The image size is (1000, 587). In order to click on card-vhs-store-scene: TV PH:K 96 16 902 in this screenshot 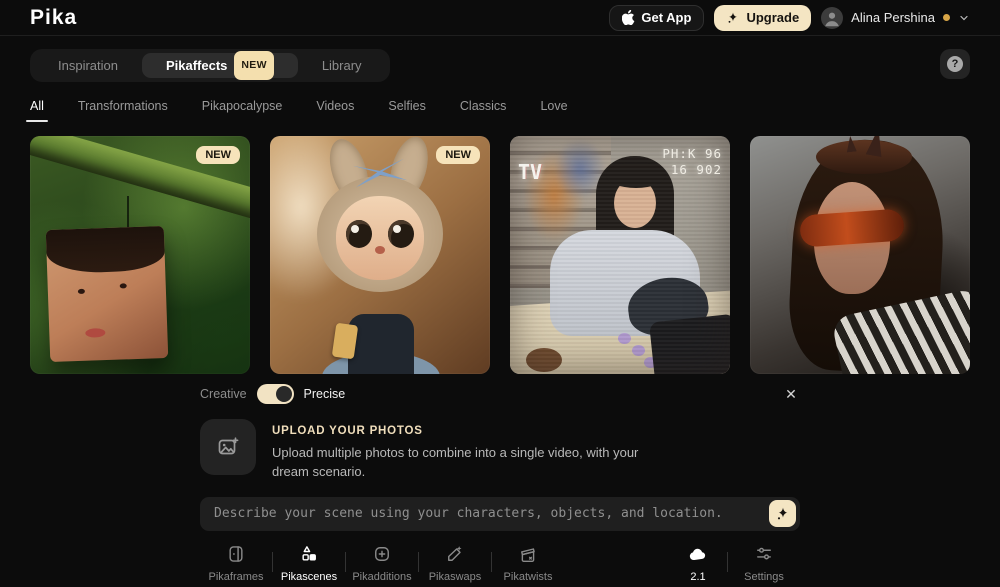, I will do `click(620, 255)`.